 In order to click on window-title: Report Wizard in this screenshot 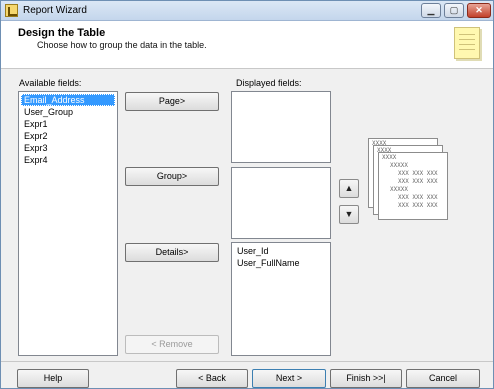, I will do `click(55, 10)`.